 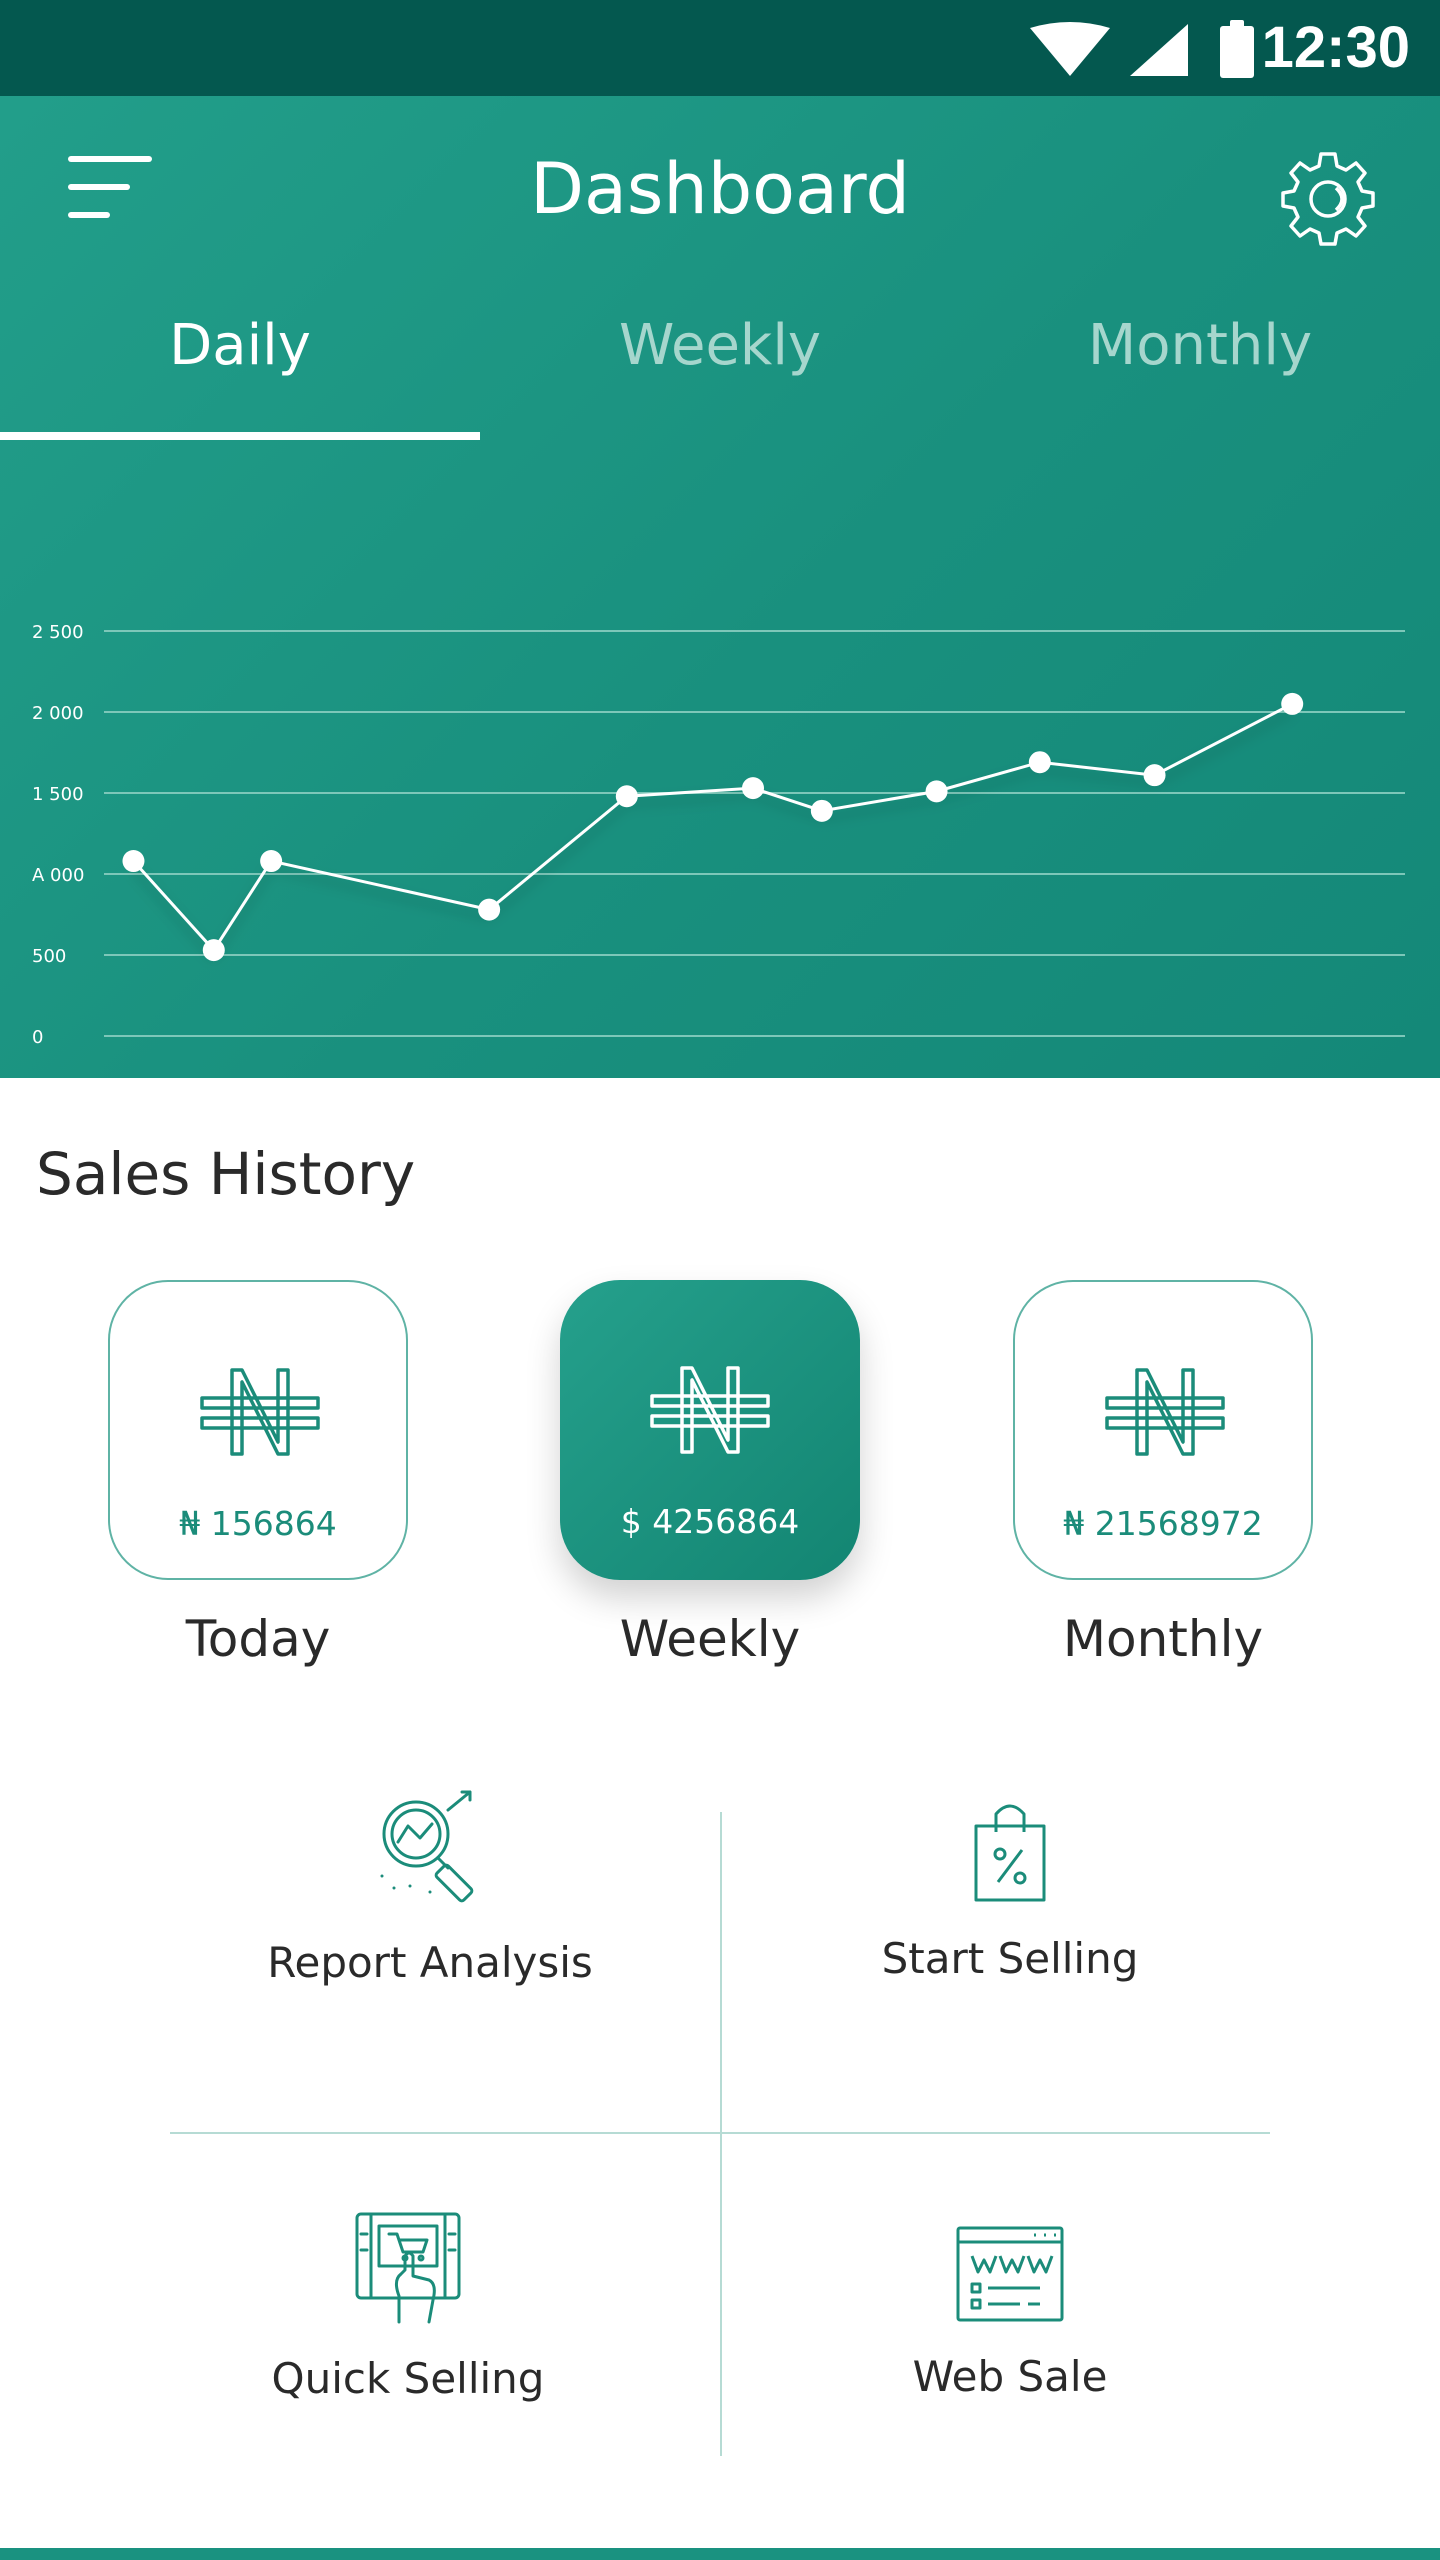 I want to click on sales-card-today: ₦ 156864, so click(x=258, y=1430).